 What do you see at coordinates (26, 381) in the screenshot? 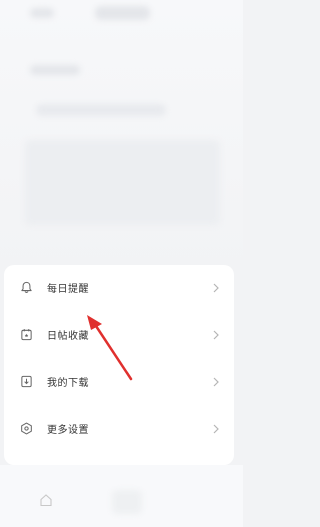
I see `download-icon` at bounding box center [26, 381].